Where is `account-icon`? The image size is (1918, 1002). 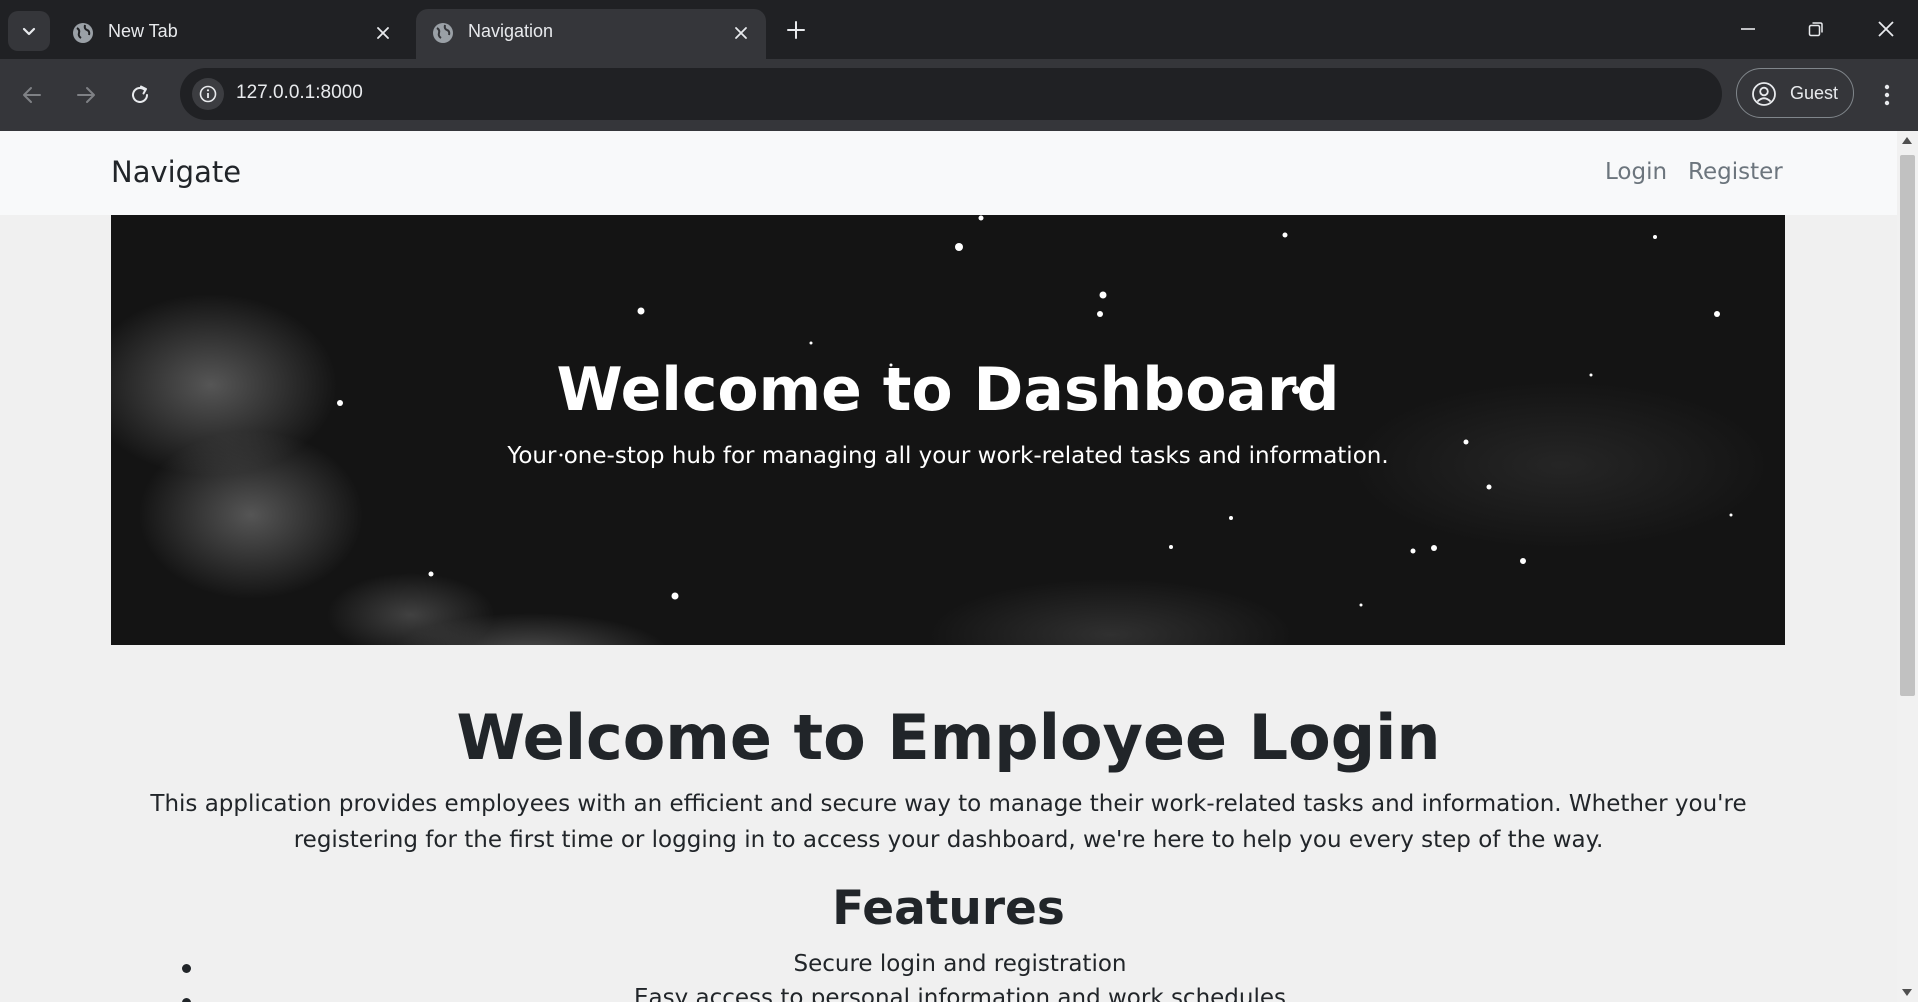
account-icon is located at coordinates (1764, 94).